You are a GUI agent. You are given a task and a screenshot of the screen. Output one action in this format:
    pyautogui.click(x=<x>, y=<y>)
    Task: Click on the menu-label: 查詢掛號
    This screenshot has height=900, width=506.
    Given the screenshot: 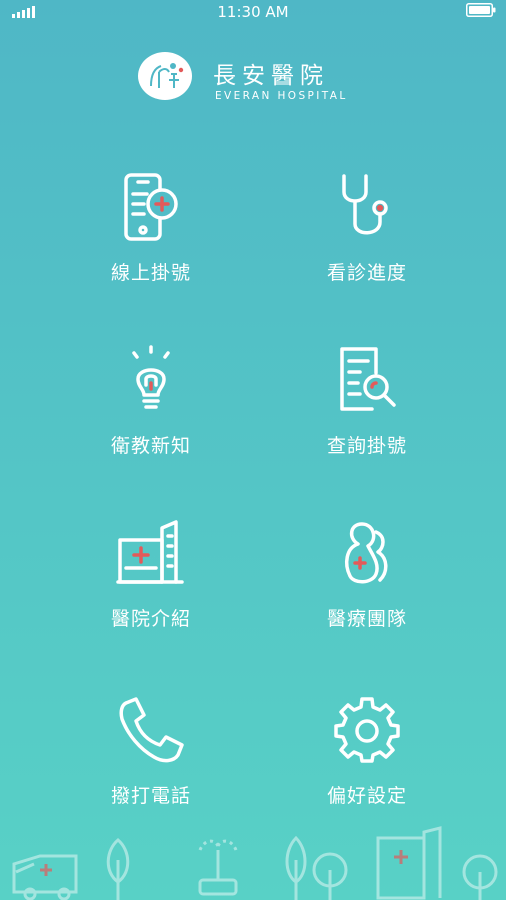 What is the action you would take?
    pyautogui.click(x=366, y=446)
    